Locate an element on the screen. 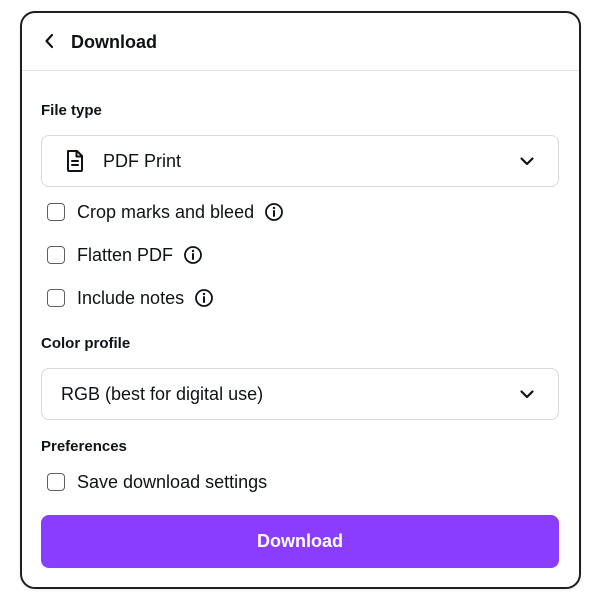 This screenshot has width=600, height=610. include-notes-label: Include notes is located at coordinates (131, 298).